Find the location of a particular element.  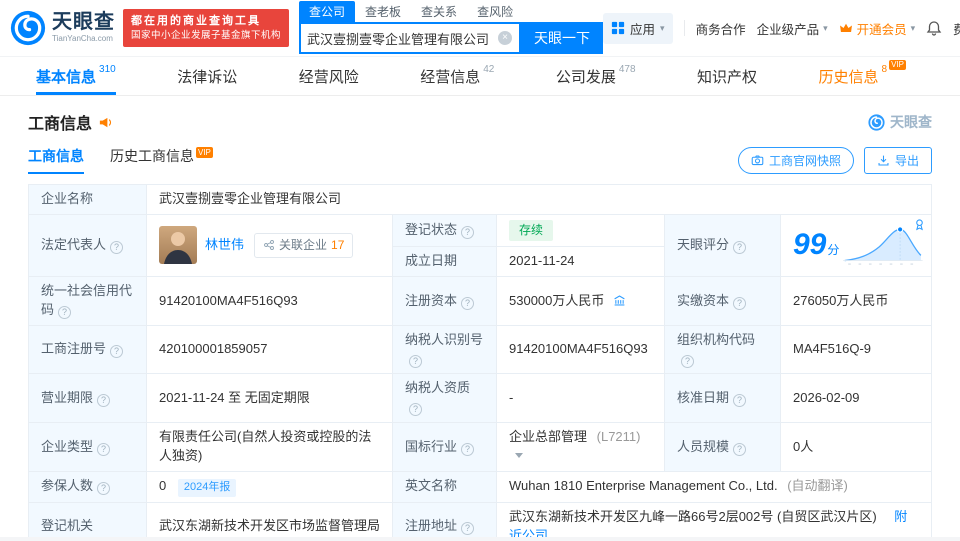

apps-menu: 应用 ▾ is located at coordinates (638, 28).